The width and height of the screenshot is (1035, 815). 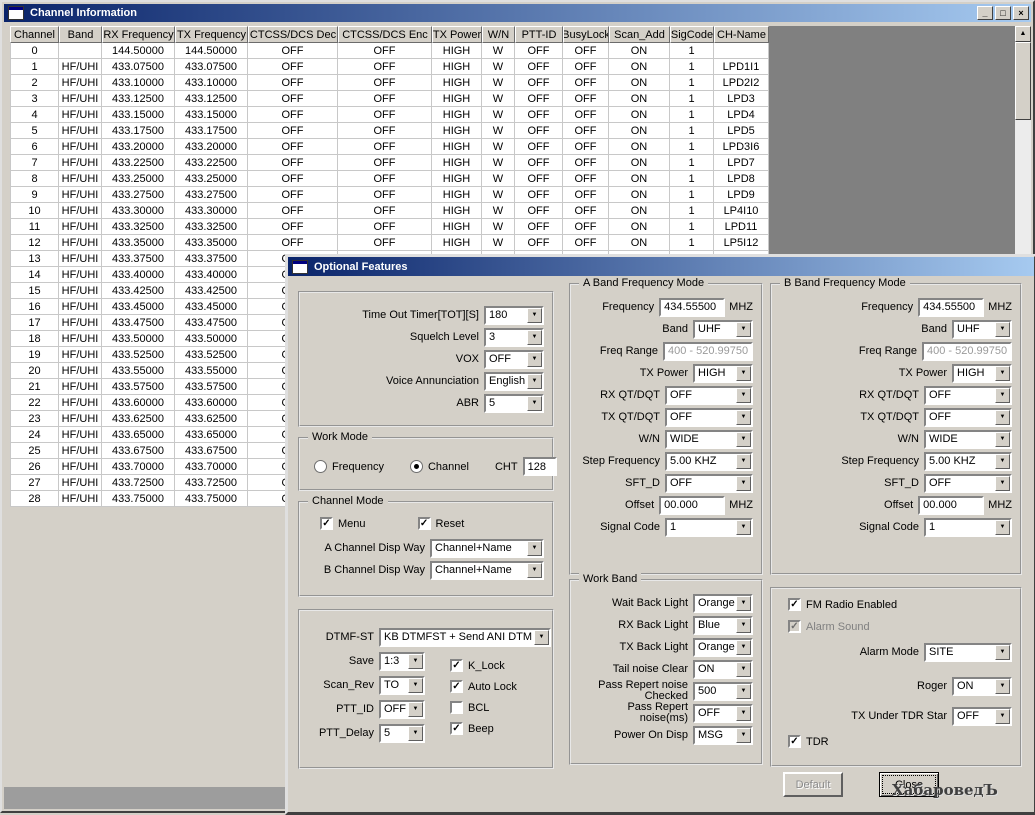 What do you see at coordinates (34, 99) in the screenshot?
I see `table-cell: 3` at bounding box center [34, 99].